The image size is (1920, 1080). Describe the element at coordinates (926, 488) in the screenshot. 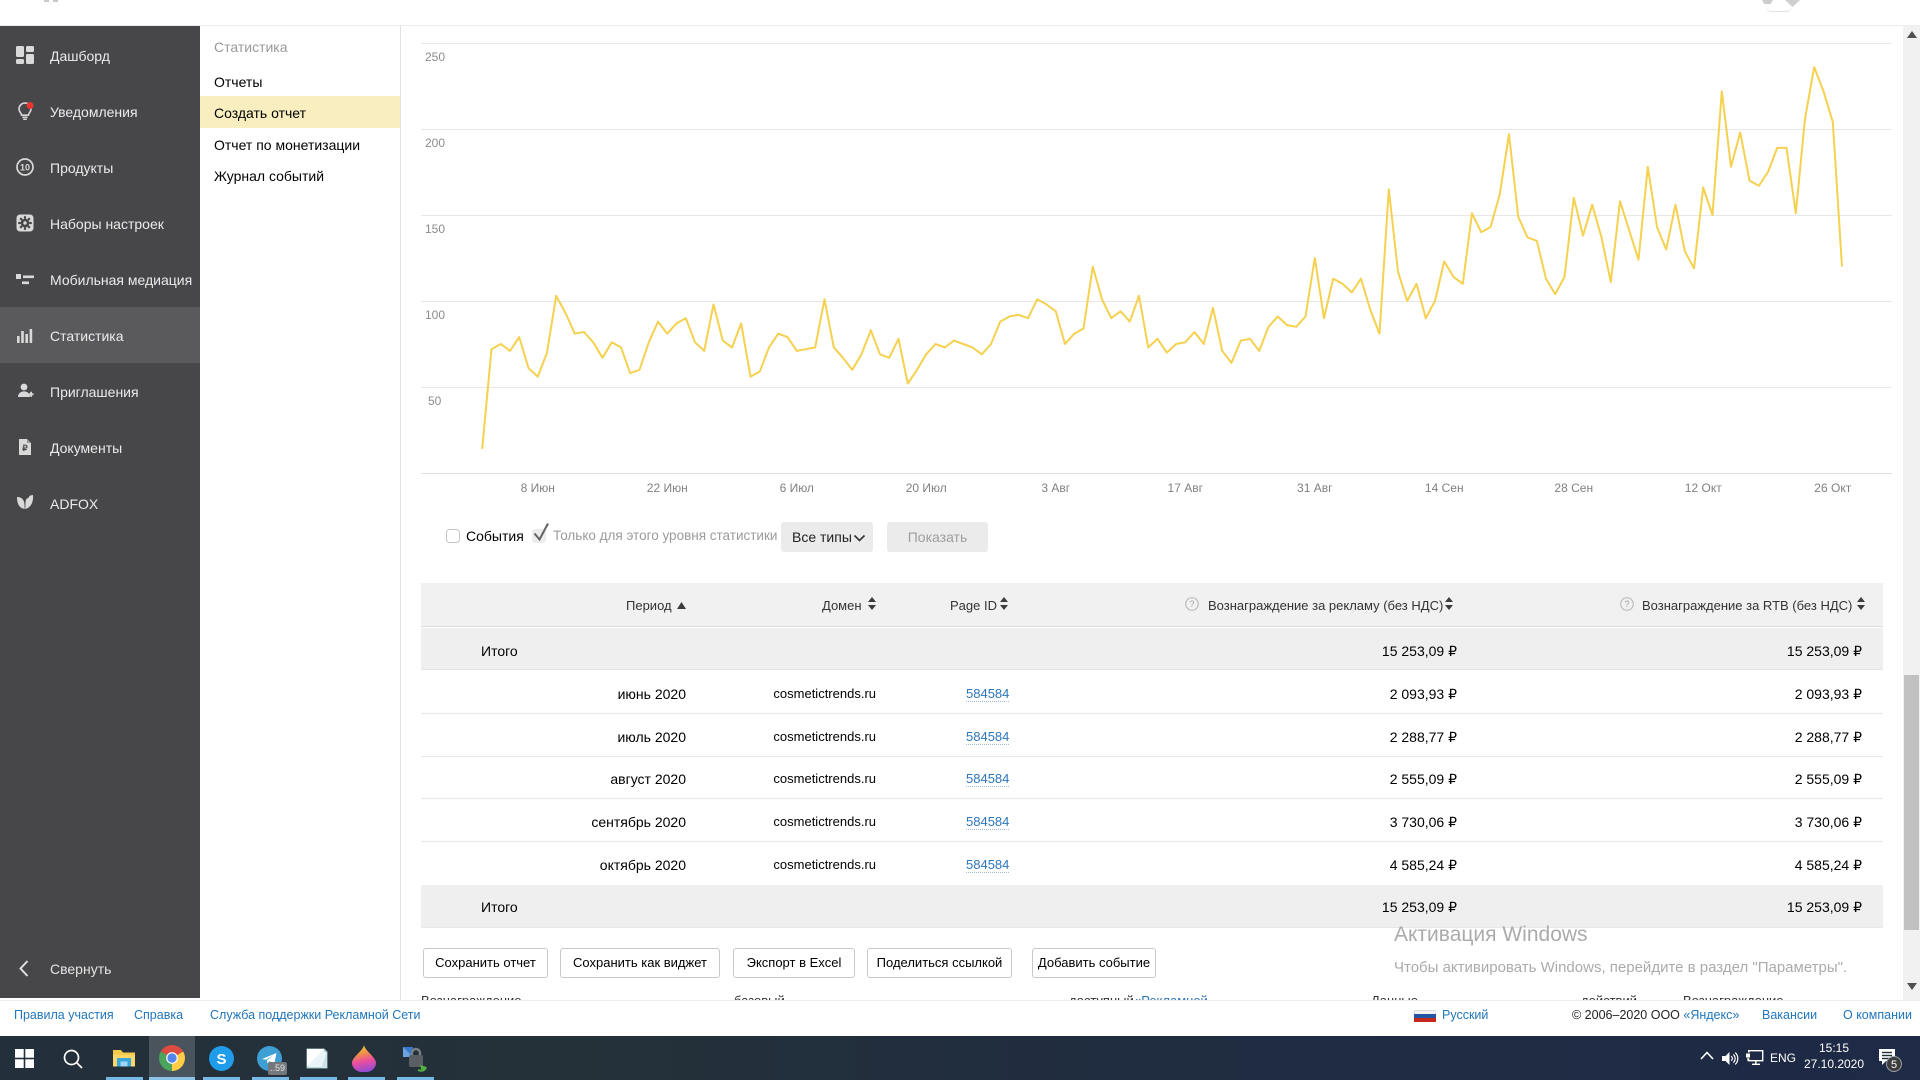

I see `svg-text: 20 Июл` at that location.